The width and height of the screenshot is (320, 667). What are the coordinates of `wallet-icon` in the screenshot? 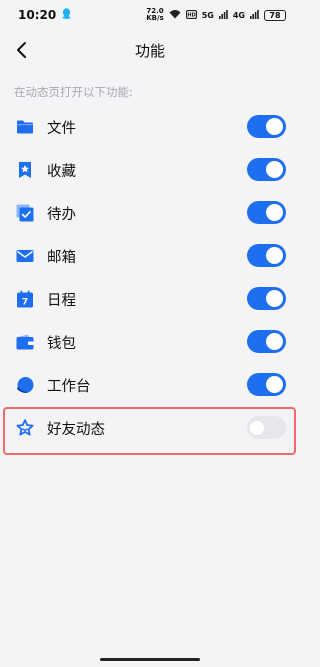 It's located at (25, 342).